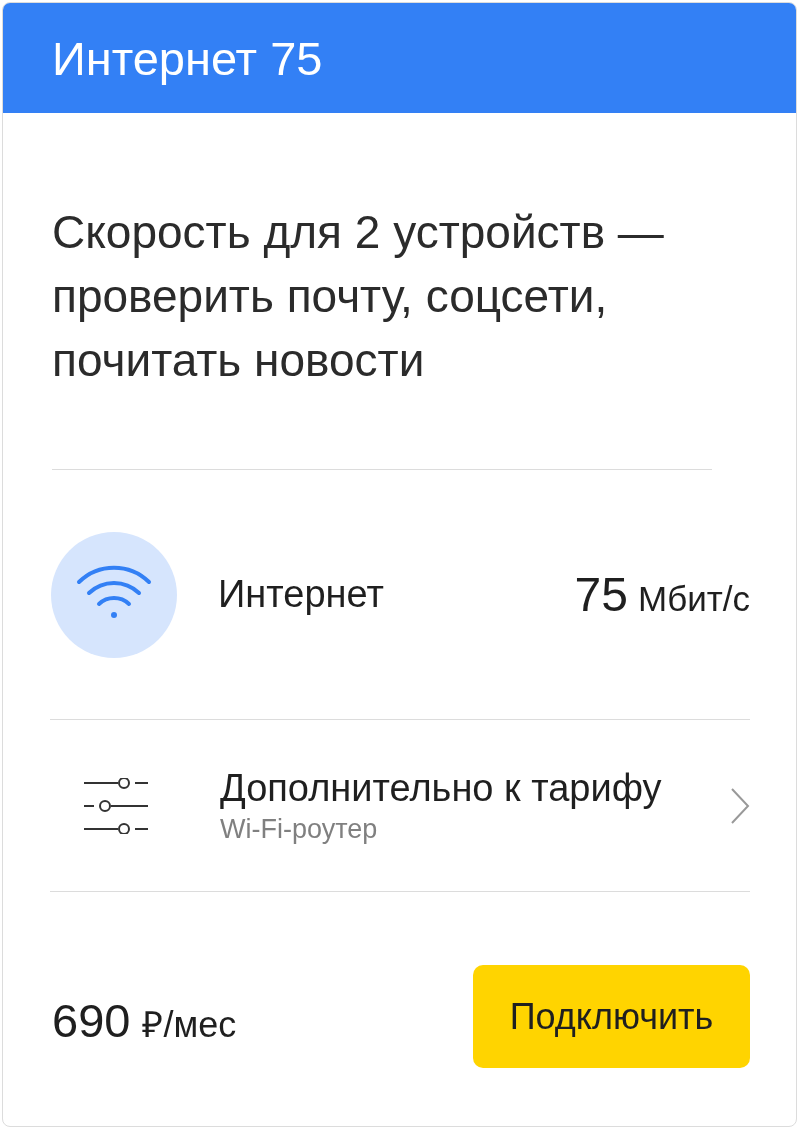  I want to click on feature-label: Интернет, so click(301, 594).